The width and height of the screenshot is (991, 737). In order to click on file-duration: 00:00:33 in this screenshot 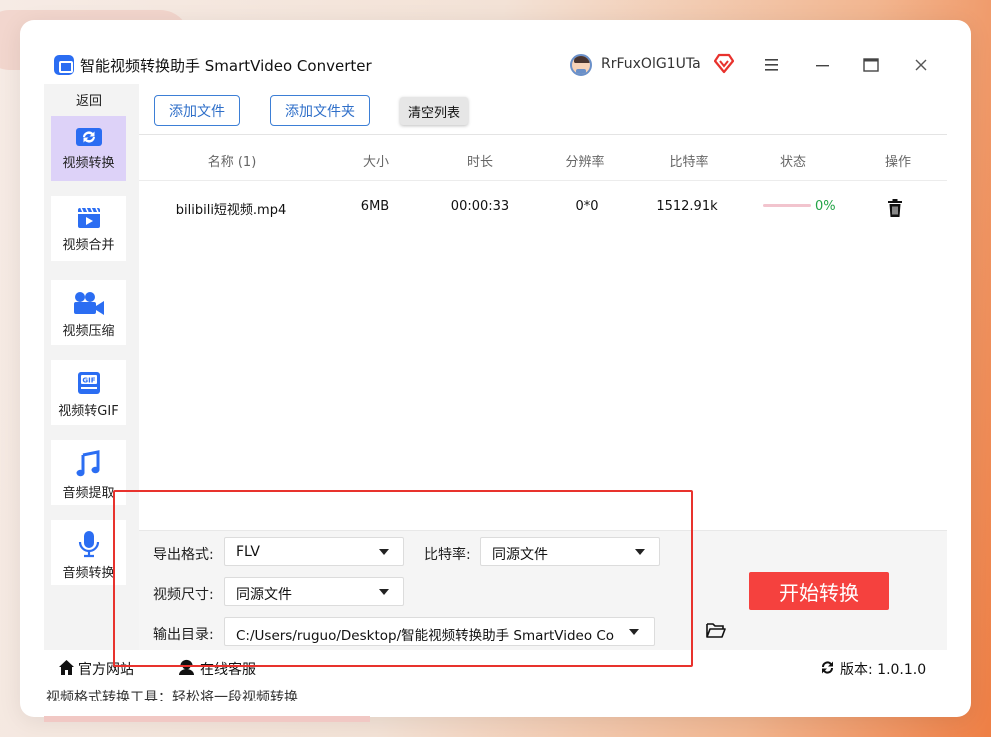, I will do `click(480, 206)`.